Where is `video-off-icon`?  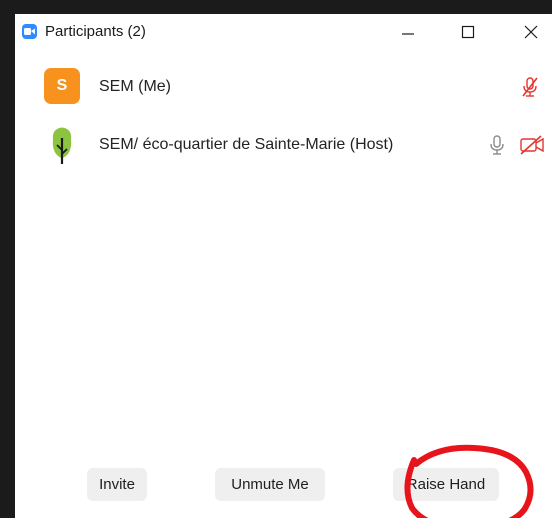 video-off-icon is located at coordinates (532, 147).